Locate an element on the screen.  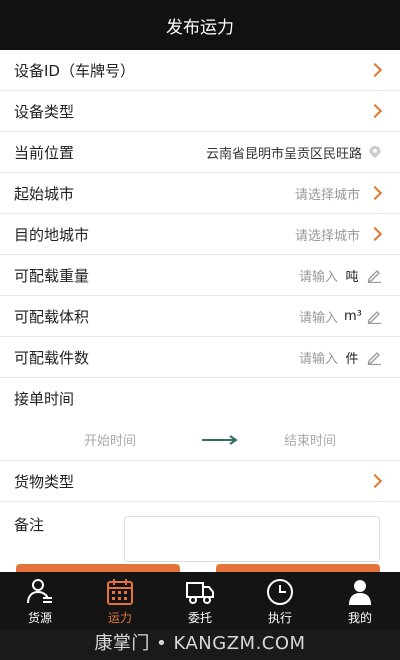
pieces-input: 请输入 is located at coordinates (216, 357).